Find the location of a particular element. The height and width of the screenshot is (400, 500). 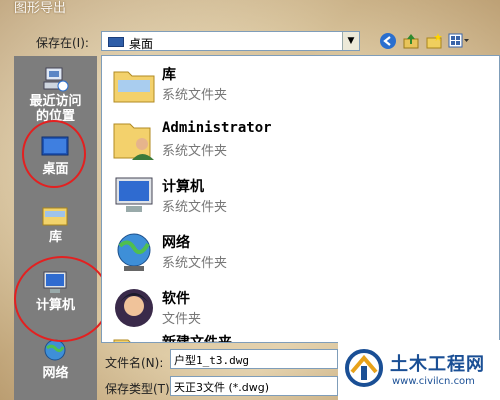

place-network-label: 网络 is located at coordinates (55, 373).